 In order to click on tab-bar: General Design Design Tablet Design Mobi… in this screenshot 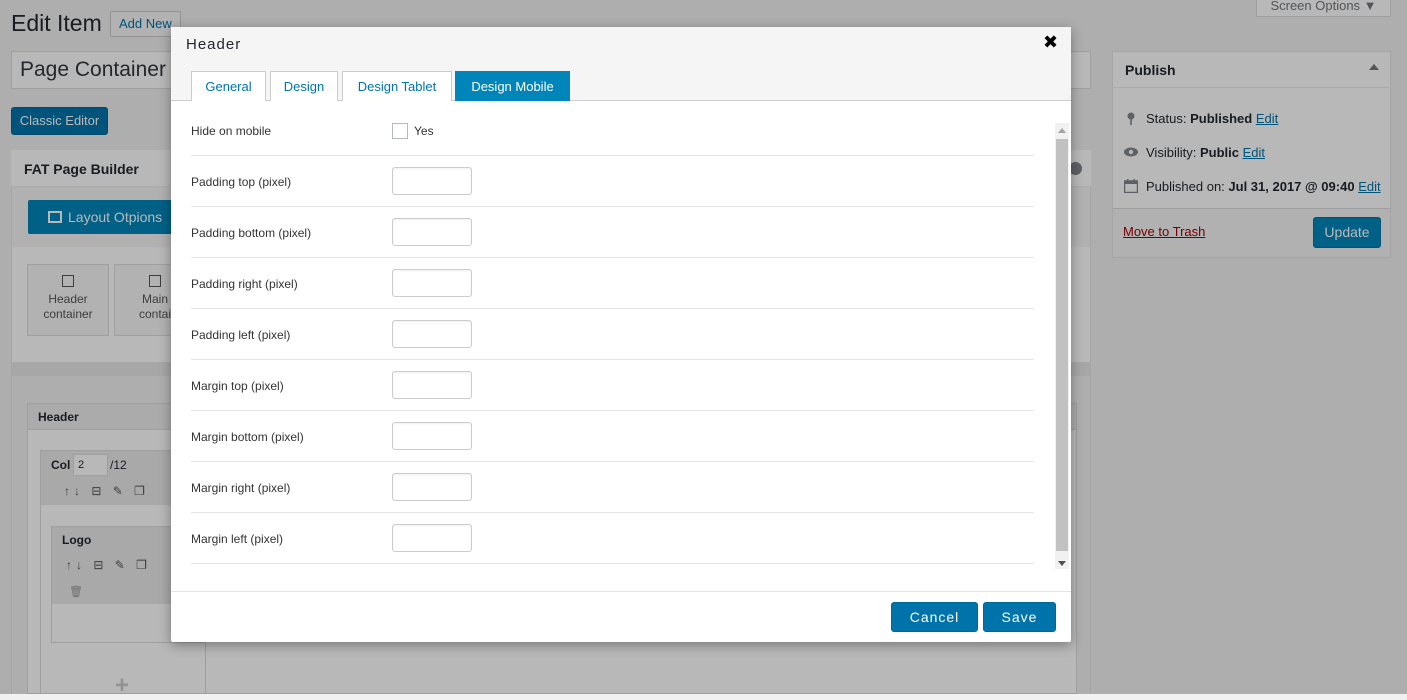, I will do `click(621, 81)`.